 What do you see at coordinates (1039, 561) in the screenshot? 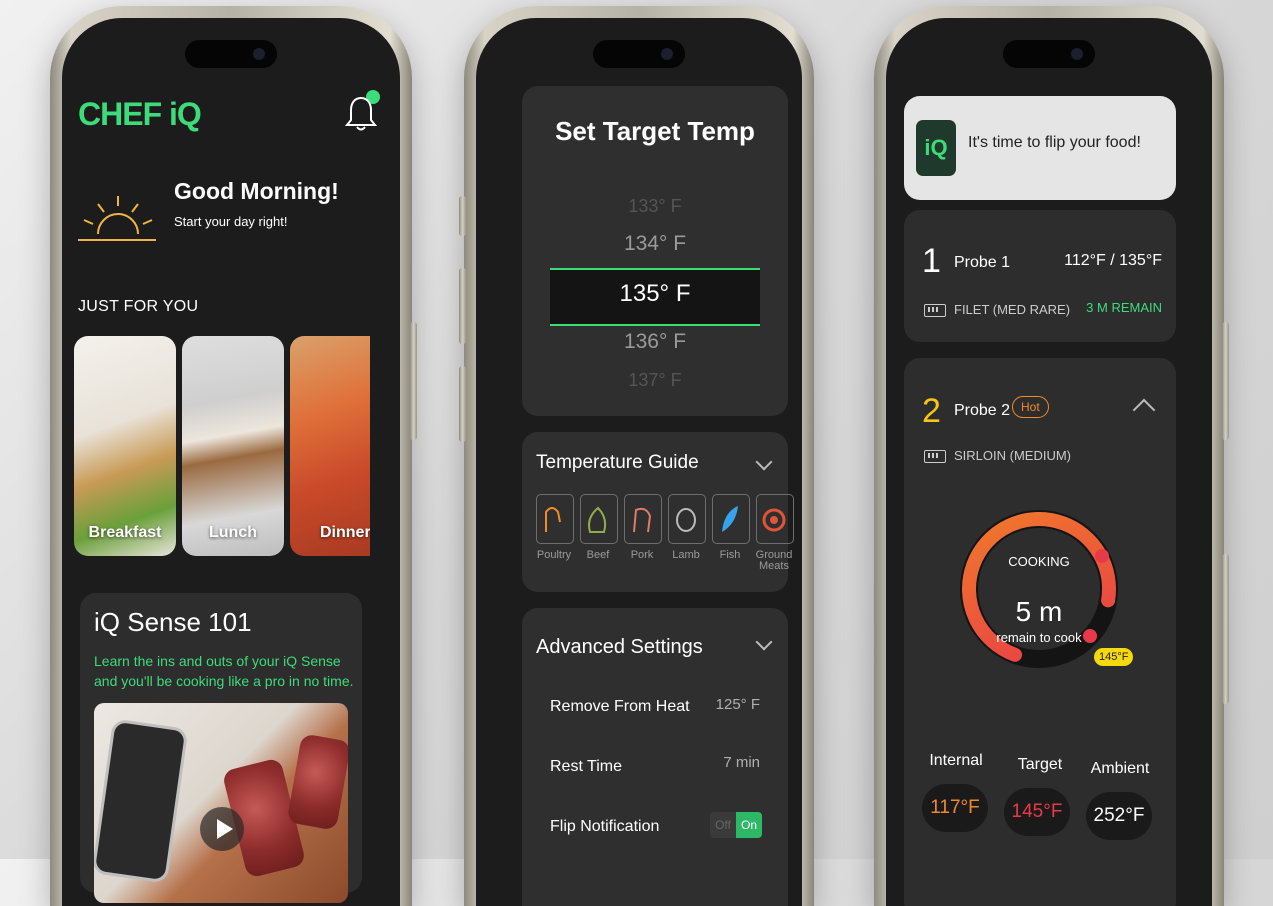
I see `gauge-status: COOKING` at bounding box center [1039, 561].